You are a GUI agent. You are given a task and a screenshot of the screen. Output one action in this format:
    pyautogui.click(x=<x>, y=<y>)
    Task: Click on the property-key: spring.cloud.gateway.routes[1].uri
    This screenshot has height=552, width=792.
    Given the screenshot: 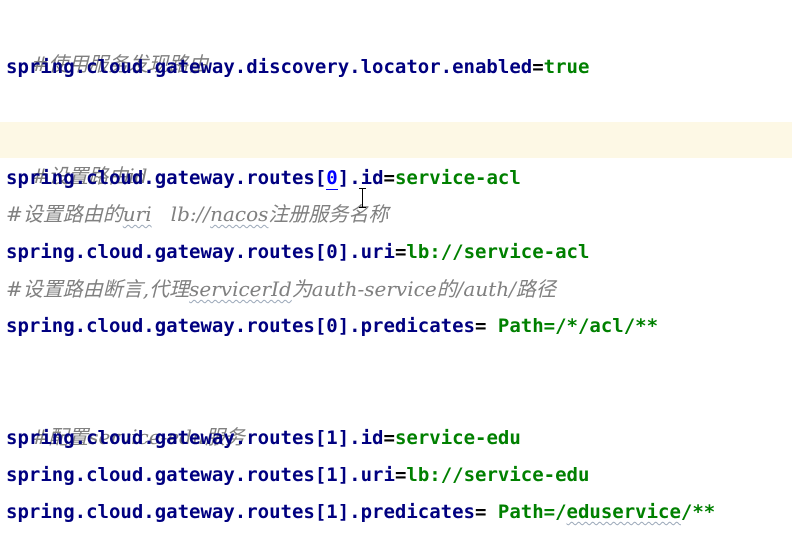 What is the action you would take?
    pyautogui.click(x=200, y=475)
    